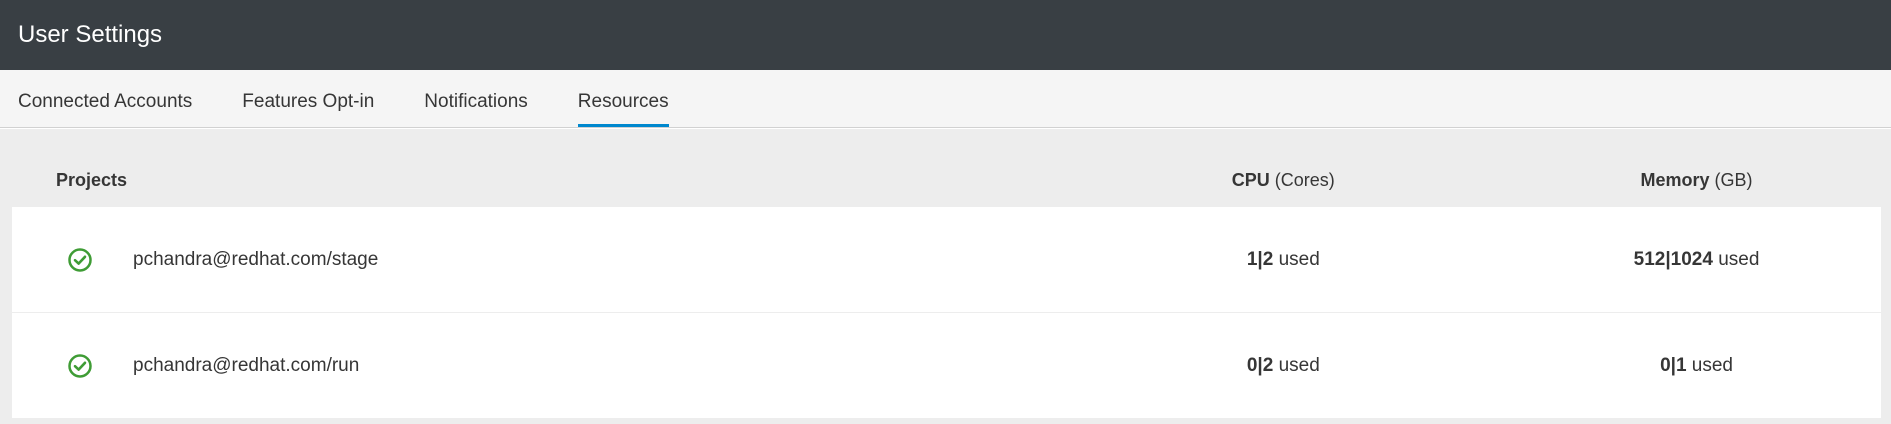 The width and height of the screenshot is (1891, 424). Describe the element at coordinates (92, 179) in the screenshot. I see `column-header-projects: Projects` at that location.